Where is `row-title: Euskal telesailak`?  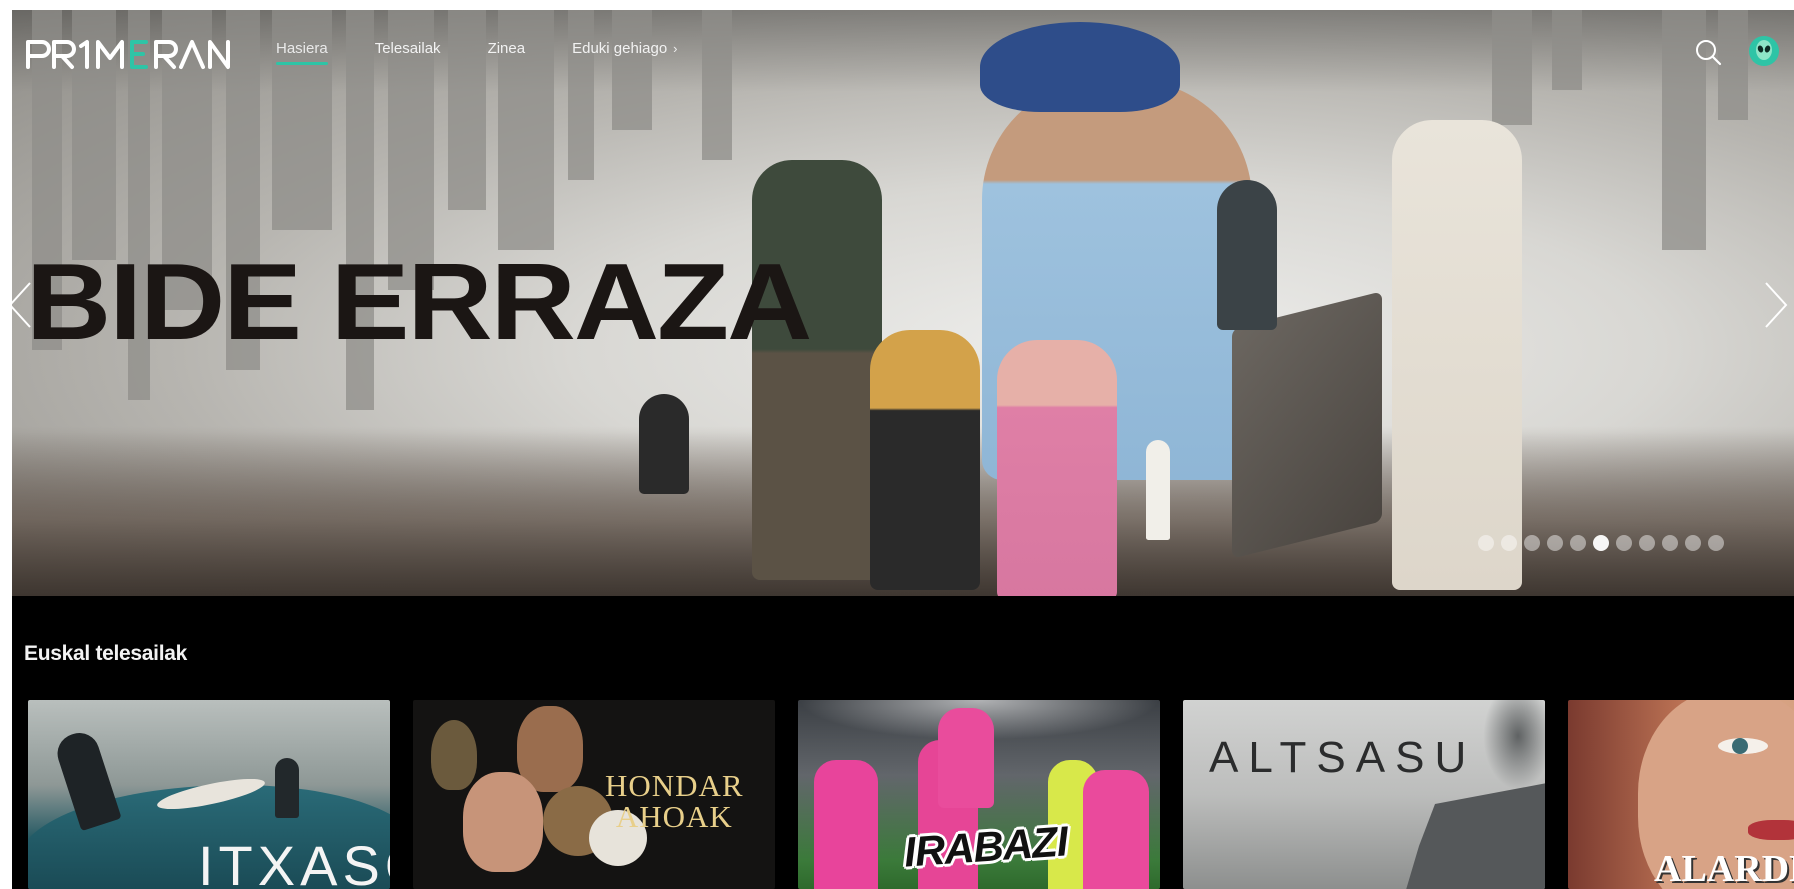 row-title: Euskal telesailak is located at coordinates (106, 653).